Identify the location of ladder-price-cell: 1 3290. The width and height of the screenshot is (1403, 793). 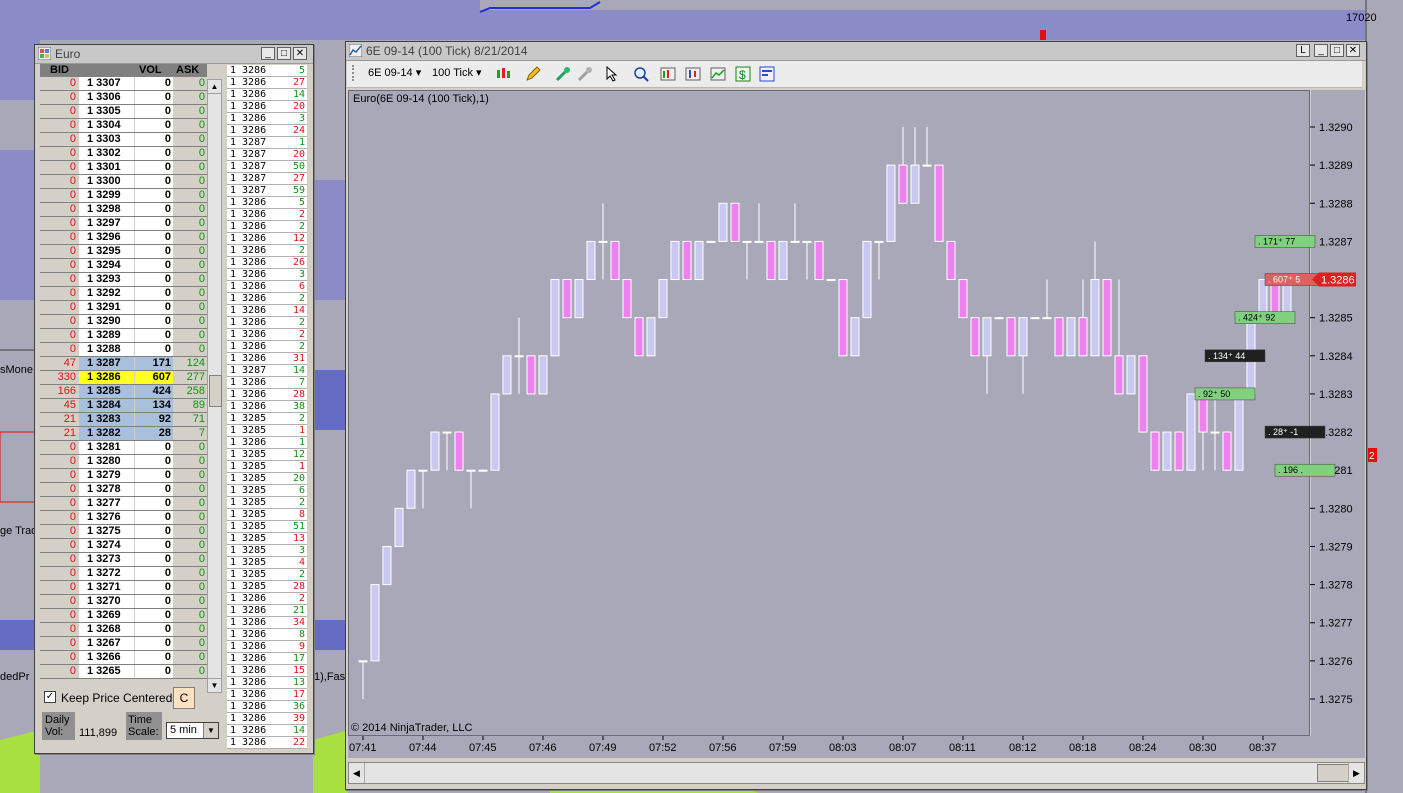
(106, 321).